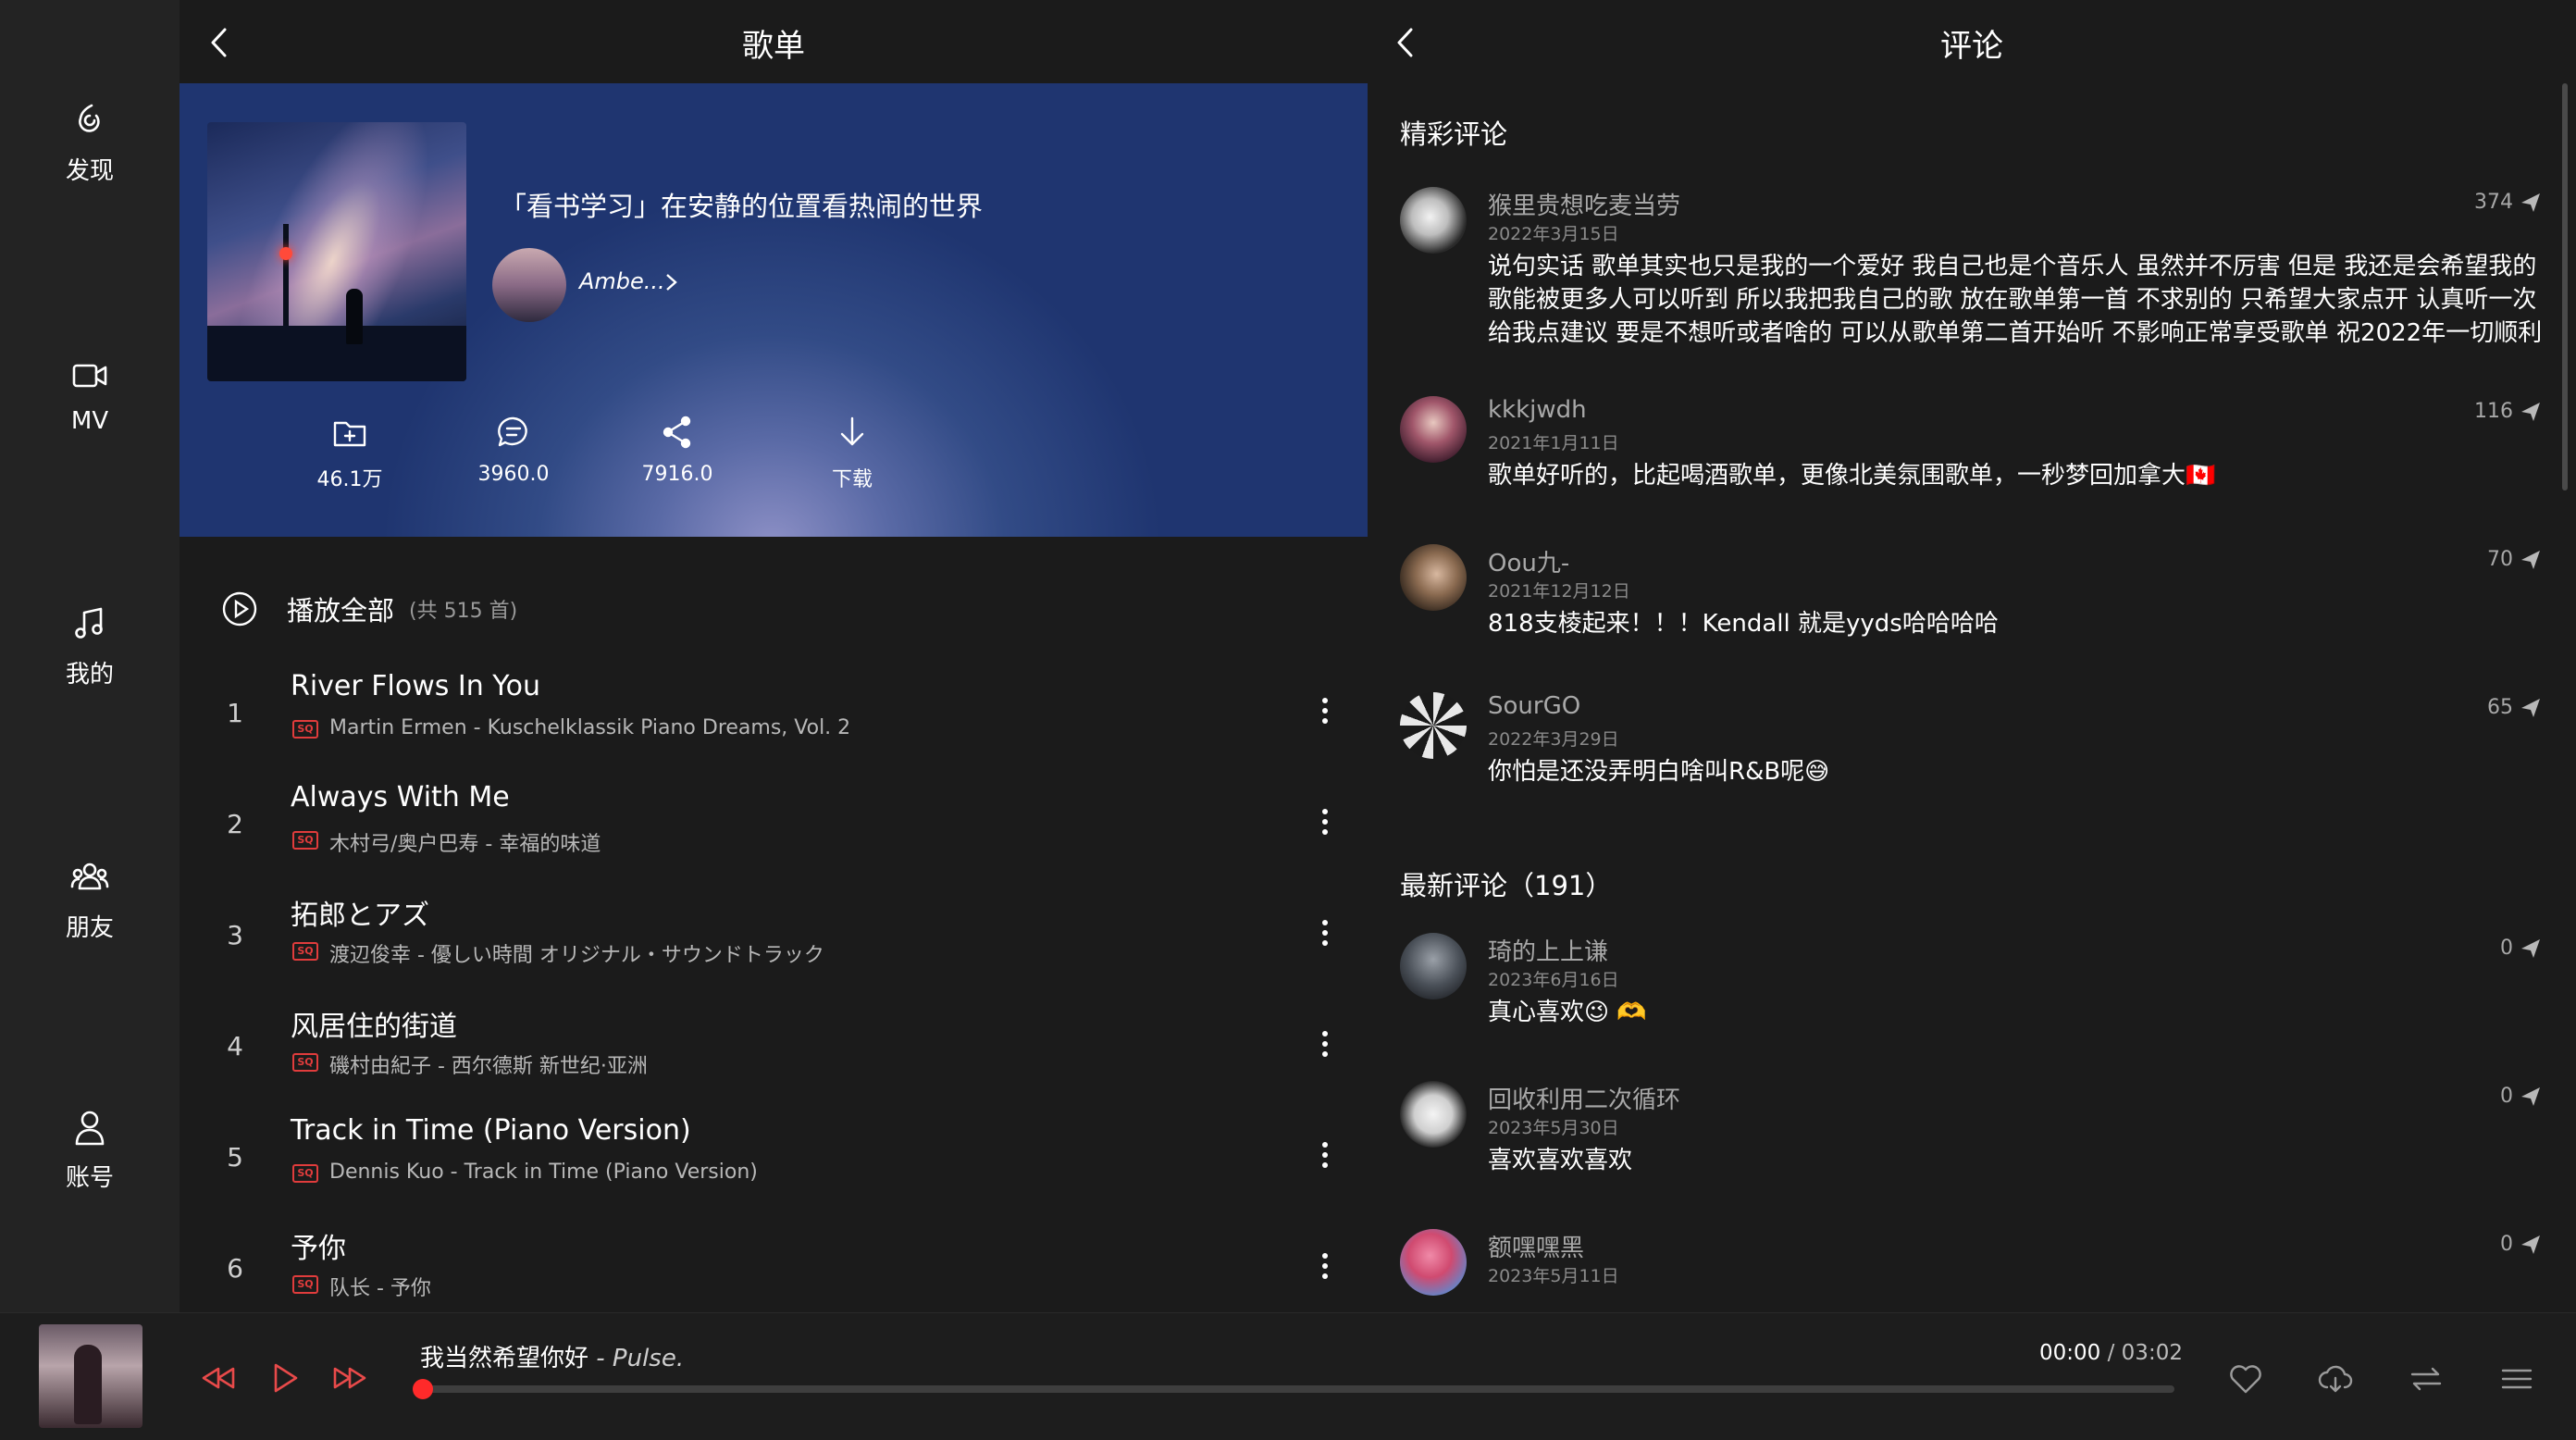 This screenshot has width=2576, height=1440. What do you see at coordinates (774, 829) in the screenshot?
I see `song-row: 2 Always With Me SQ 木村弓/奥户巴寿 - 幸福的味道` at bounding box center [774, 829].